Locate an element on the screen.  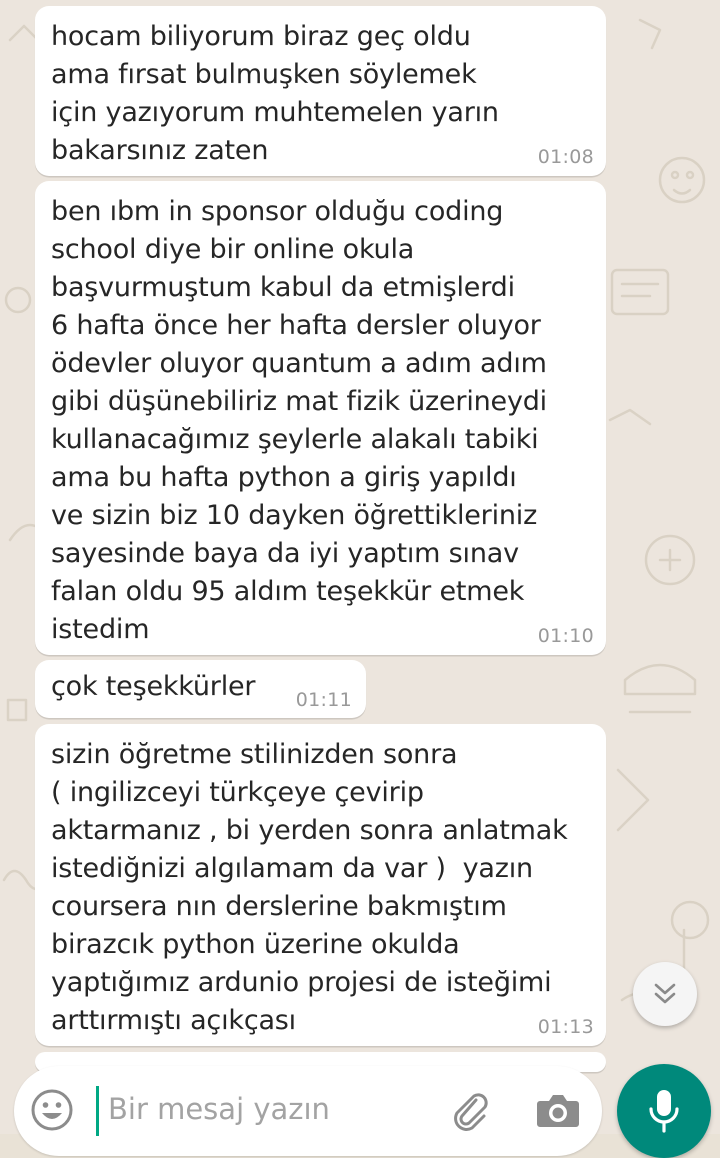
message-bubble: çok teşekkürler 01:11 is located at coordinates (200, 689).